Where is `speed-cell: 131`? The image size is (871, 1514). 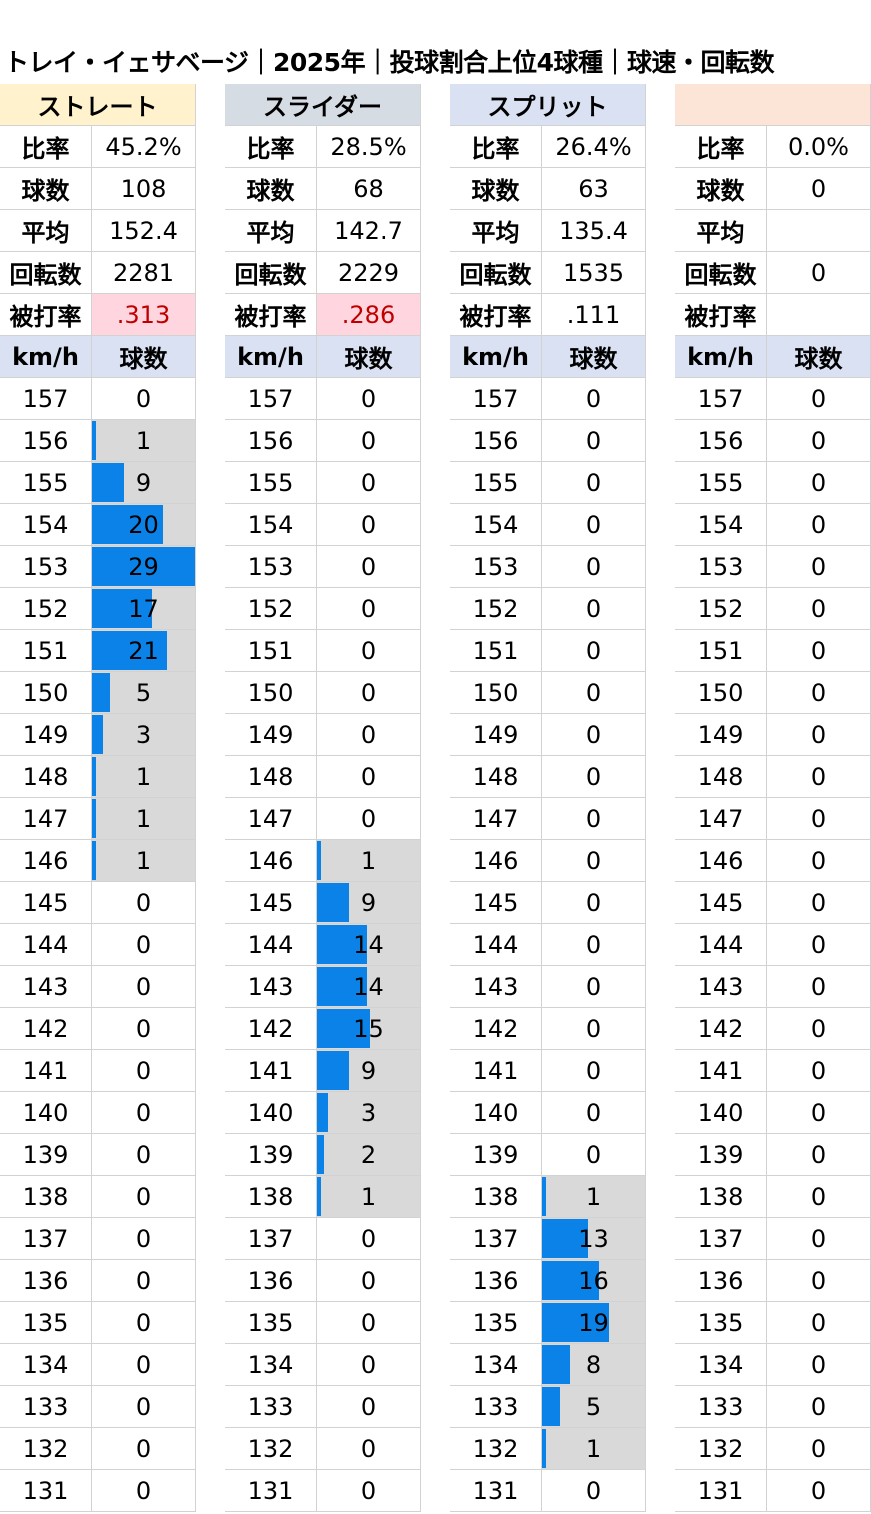
speed-cell: 131 is located at coordinates (496, 1491).